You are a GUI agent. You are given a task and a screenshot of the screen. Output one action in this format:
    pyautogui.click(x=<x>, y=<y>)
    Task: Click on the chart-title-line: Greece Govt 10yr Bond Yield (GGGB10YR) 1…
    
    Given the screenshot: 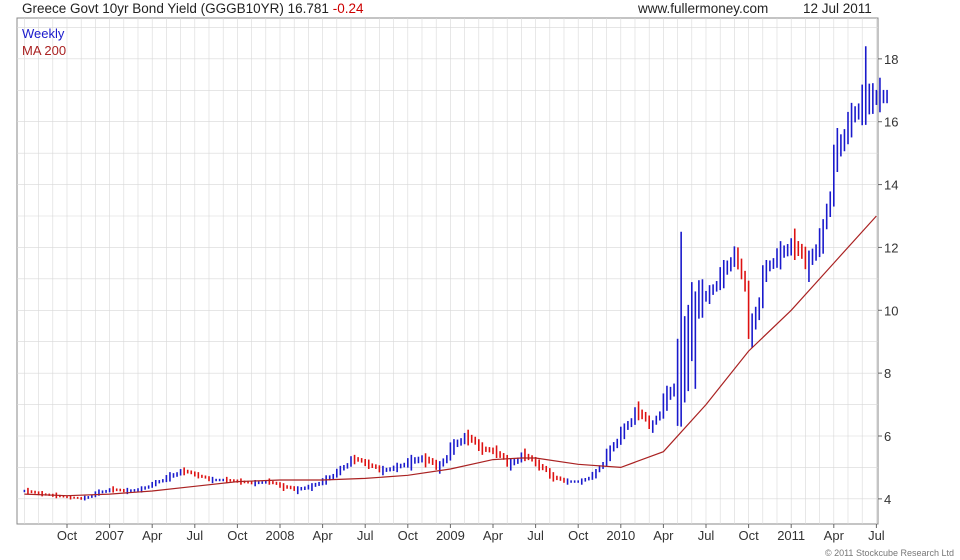 What is the action you would take?
    pyautogui.click(x=192, y=8)
    